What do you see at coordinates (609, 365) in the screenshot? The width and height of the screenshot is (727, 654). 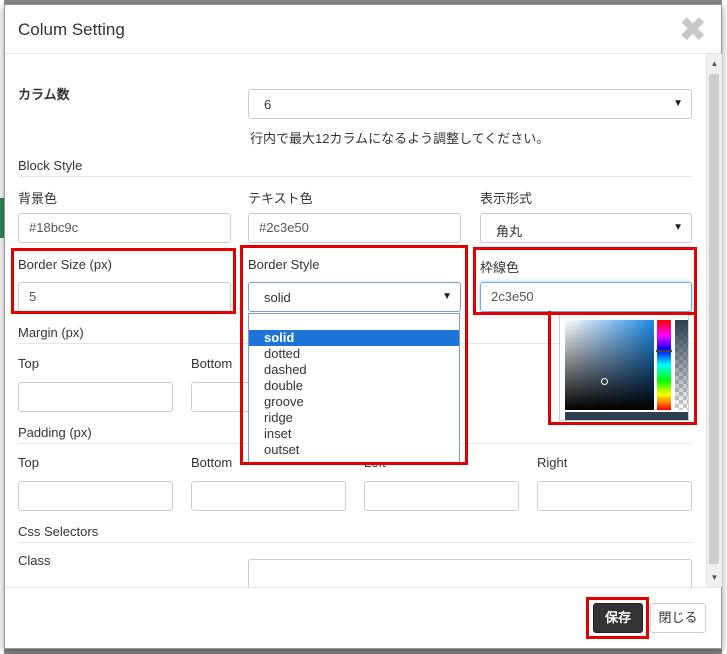 I see `saturation-value-area` at bounding box center [609, 365].